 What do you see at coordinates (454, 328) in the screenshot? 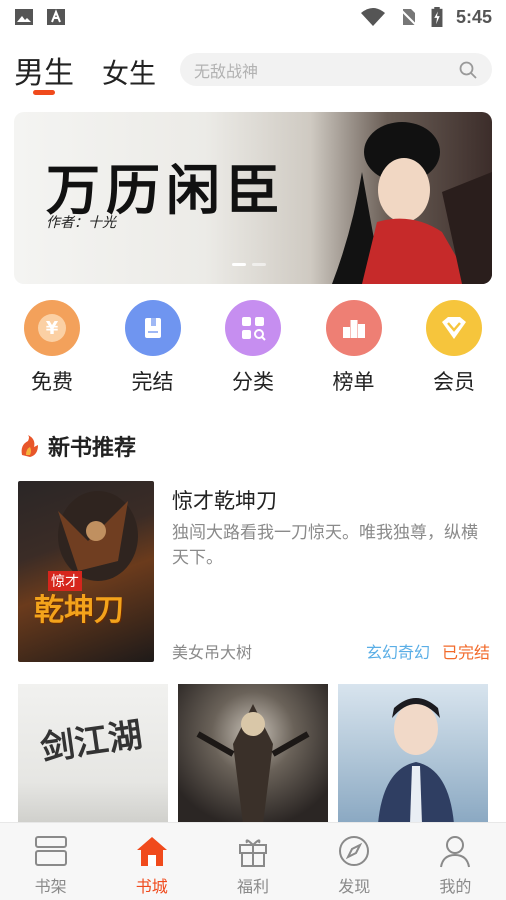
I see `diamond-icon` at bounding box center [454, 328].